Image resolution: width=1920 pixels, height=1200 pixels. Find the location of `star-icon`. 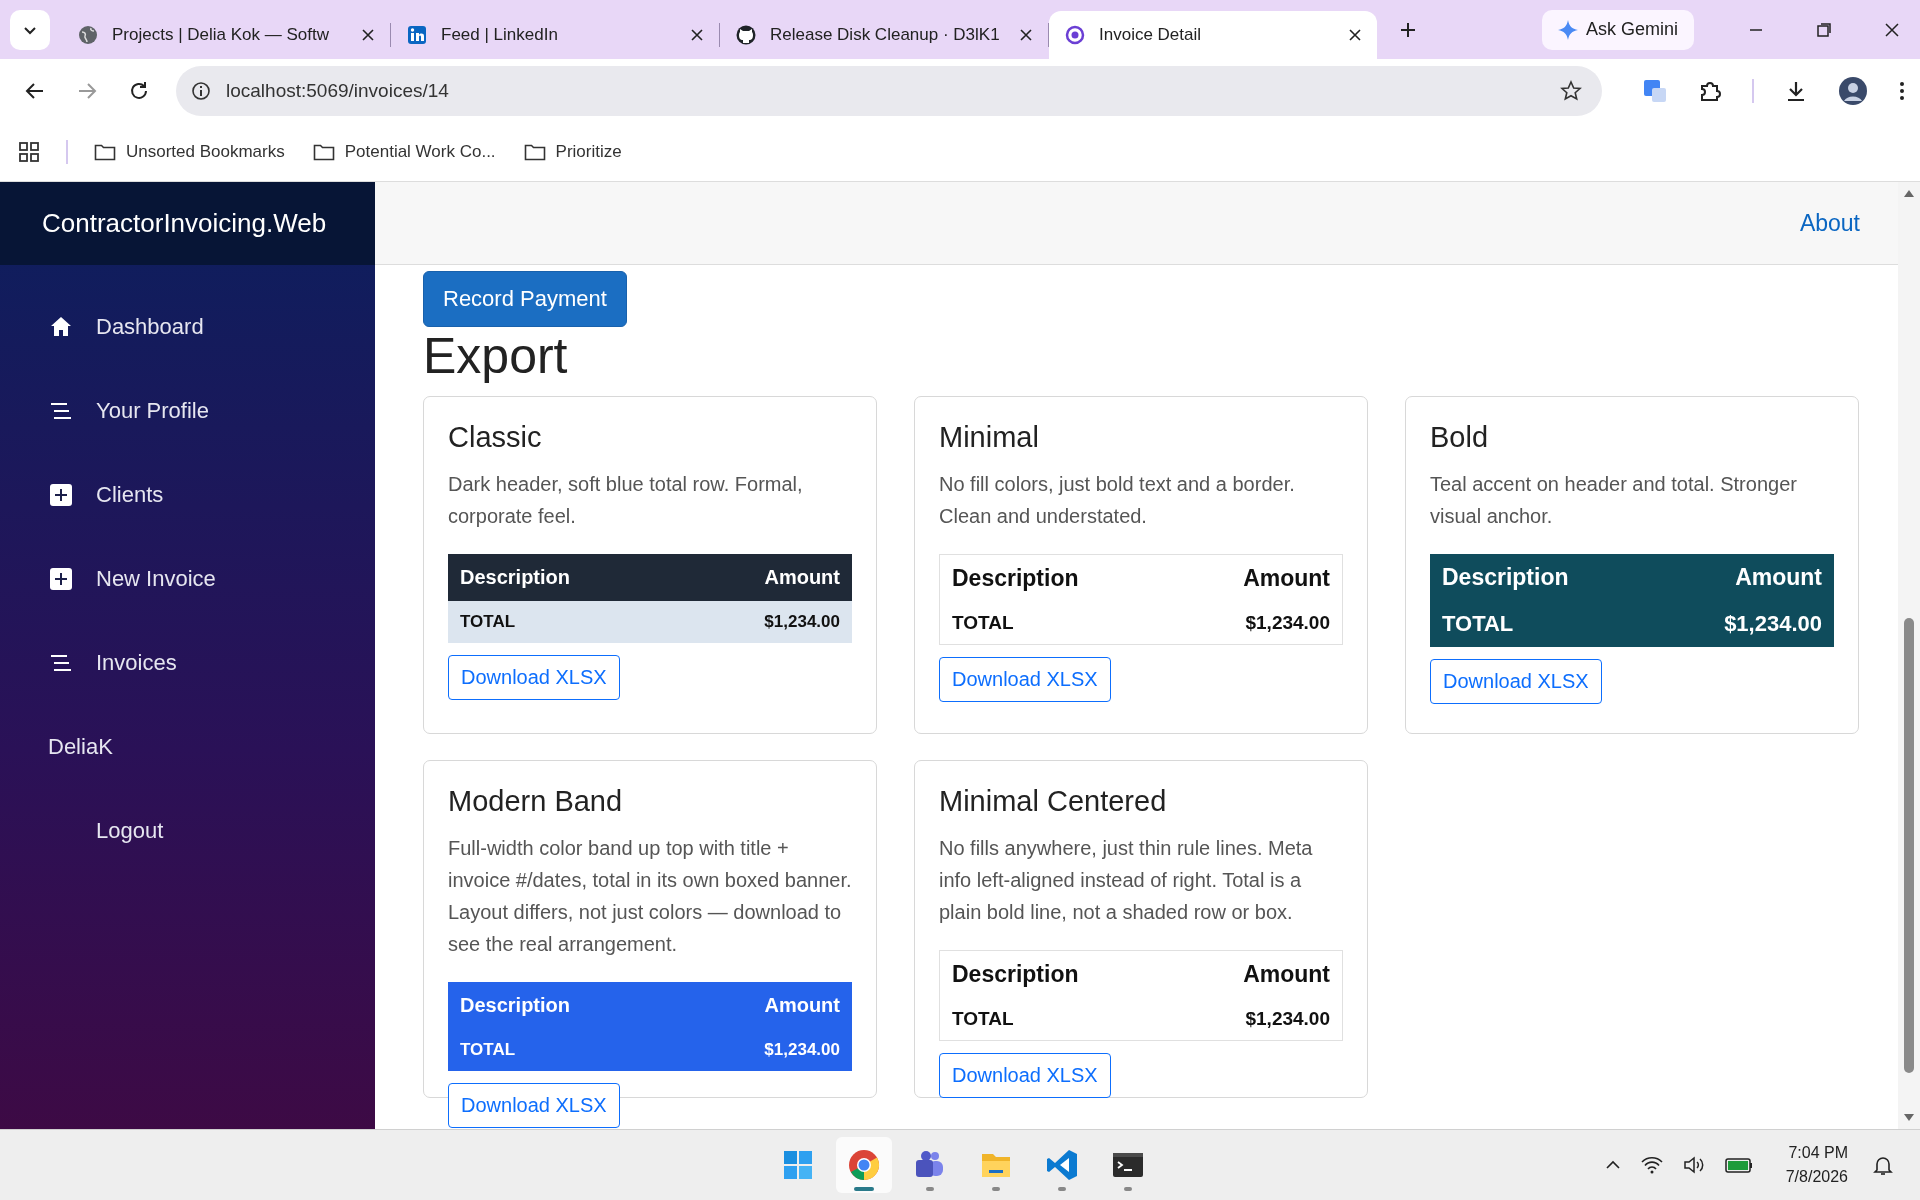

star-icon is located at coordinates (1571, 90).